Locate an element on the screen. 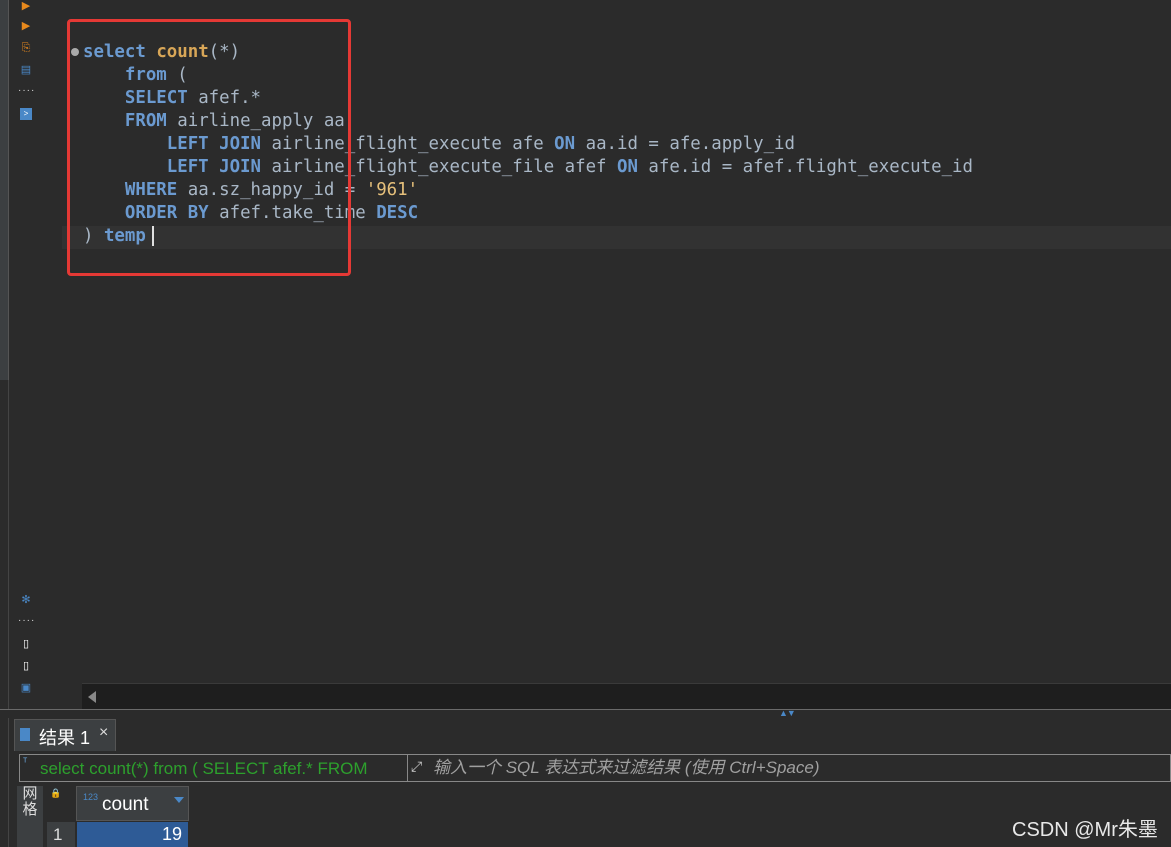 This screenshot has height=847, width=1171. variables-icon: ▣ is located at coordinates (26, 688).